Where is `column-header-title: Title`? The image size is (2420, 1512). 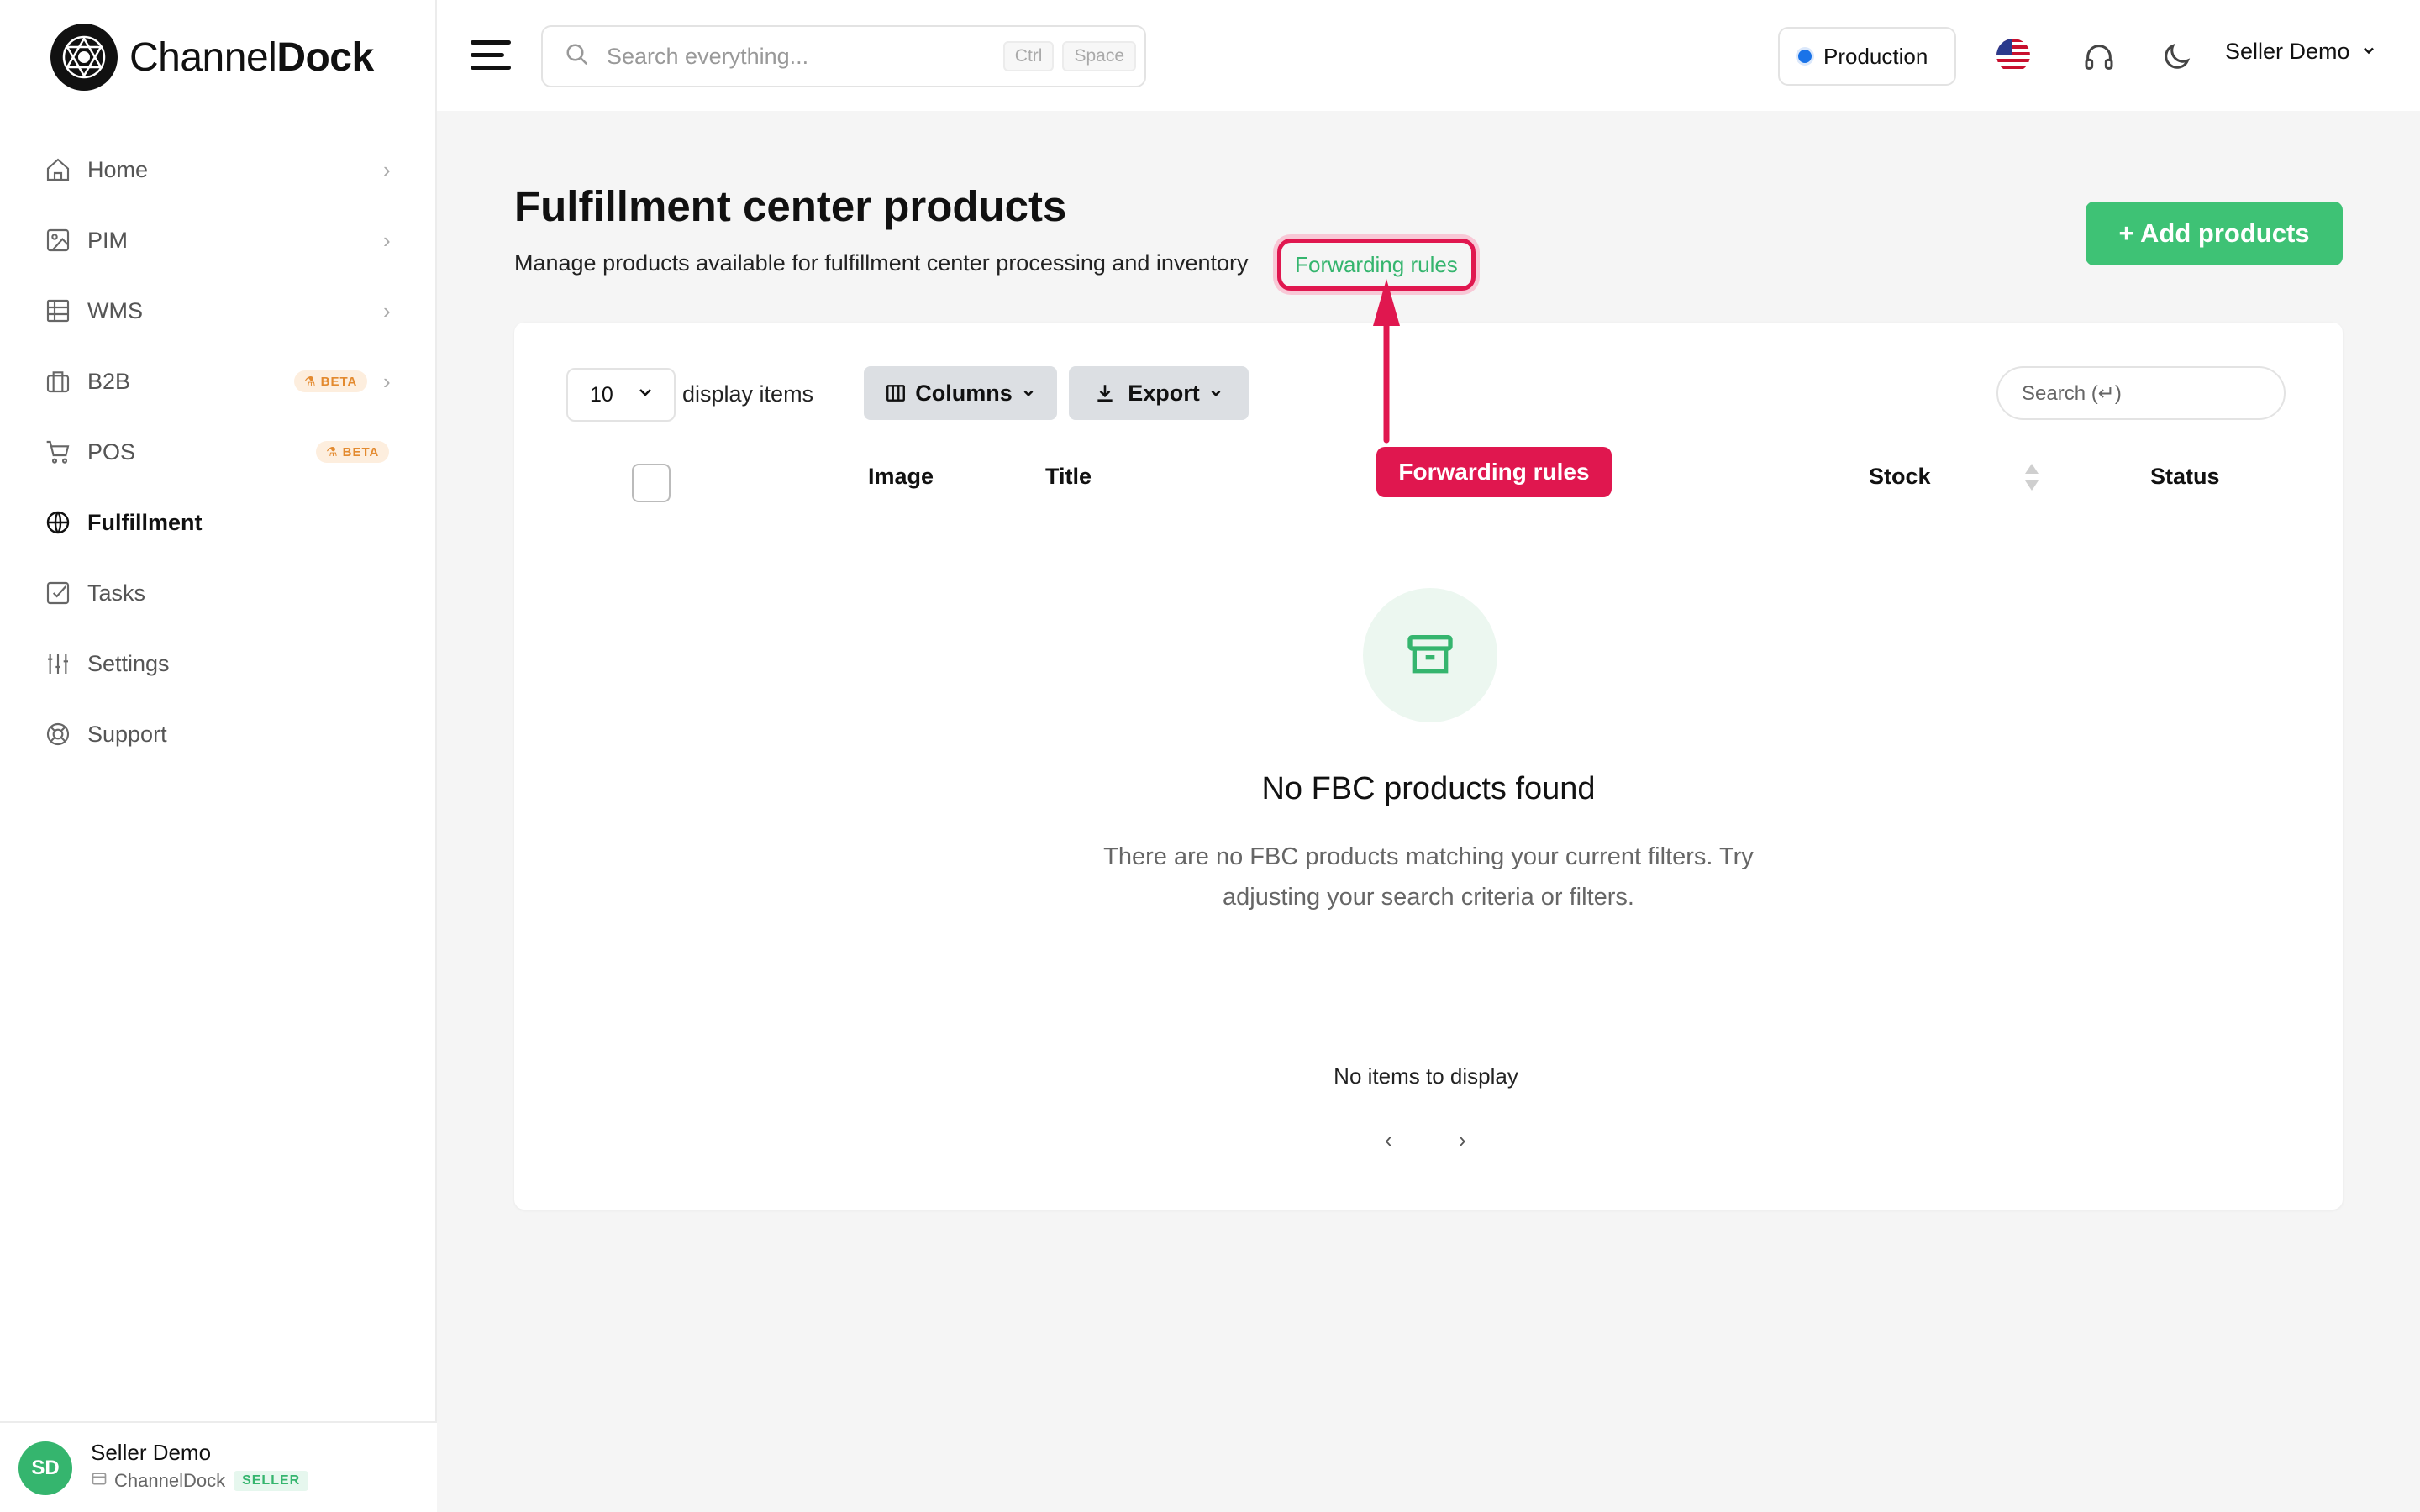 column-header-title: Title is located at coordinates (1068, 477).